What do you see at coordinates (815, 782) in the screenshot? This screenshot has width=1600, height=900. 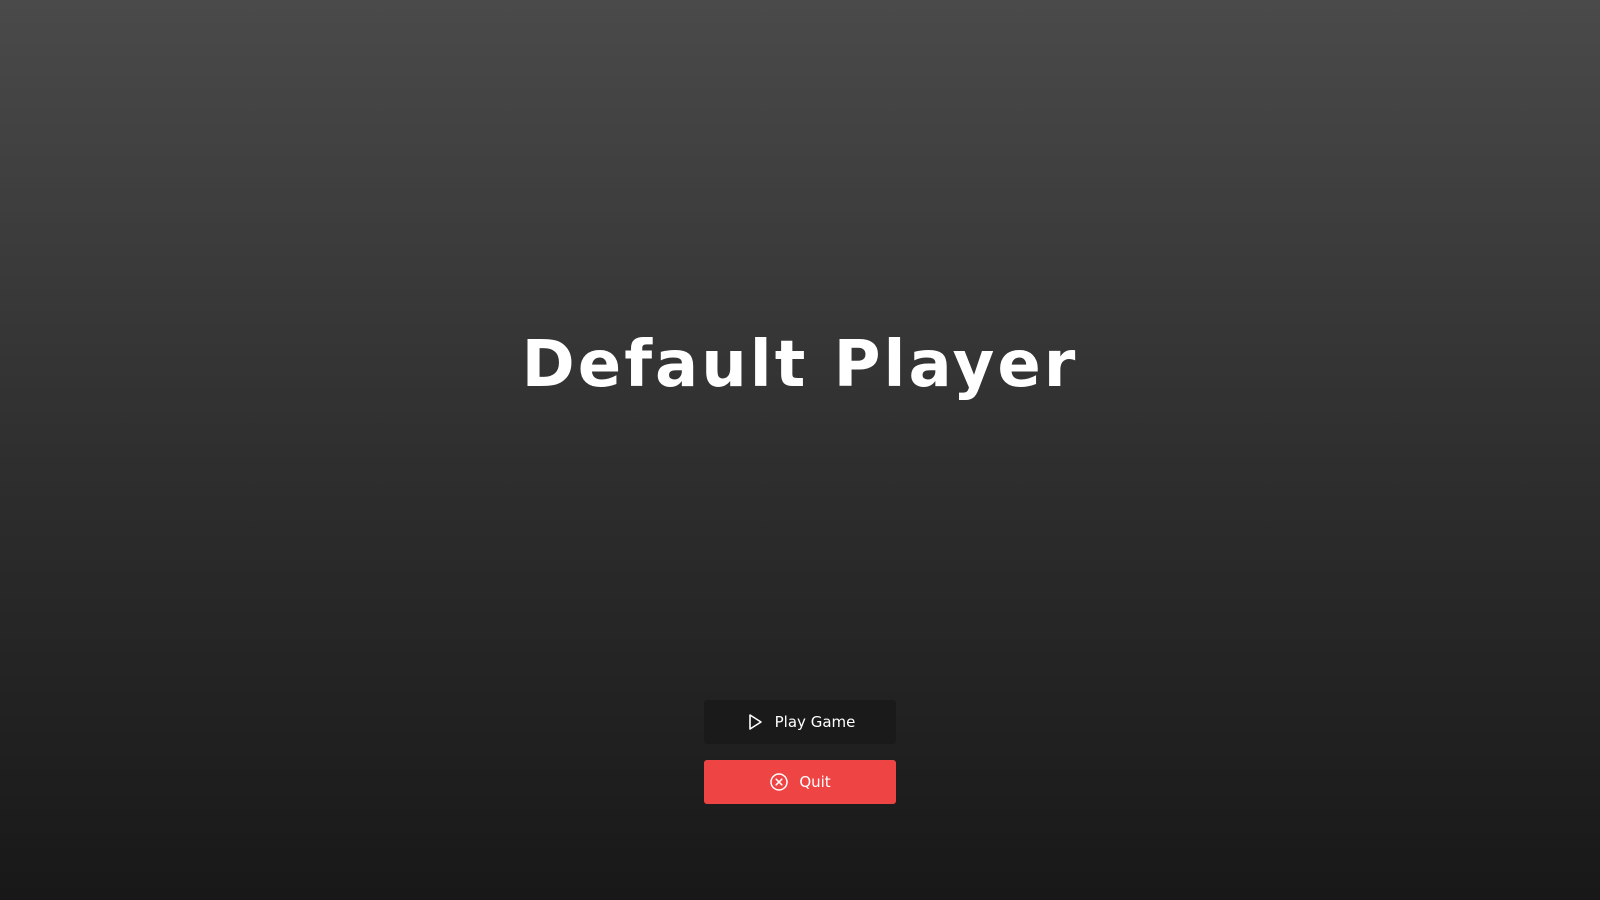 I see `quit-label: Quit` at bounding box center [815, 782].